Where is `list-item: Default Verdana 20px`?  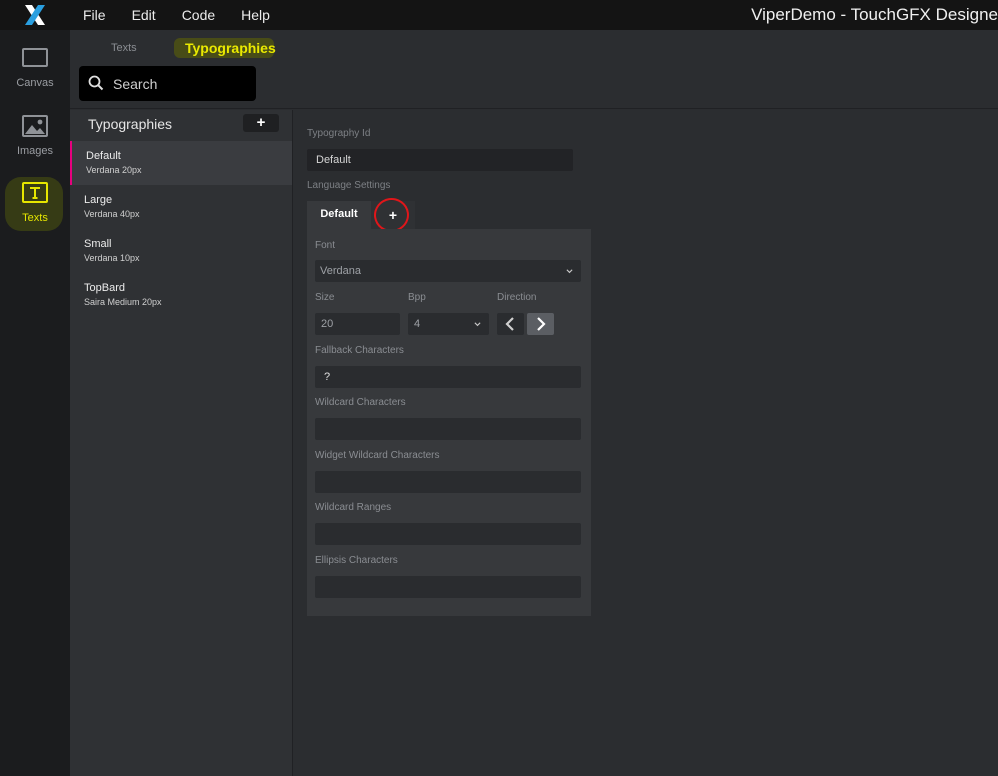
list-item: Default Verdana 20px is located at coordinates (181, 163).